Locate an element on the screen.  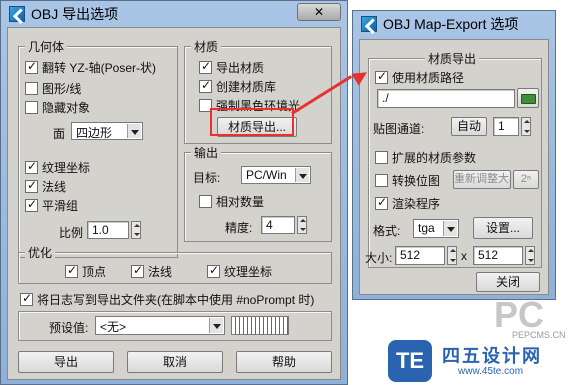
map-export-group-title: 材质导出 is located at coordinates (452, 58).